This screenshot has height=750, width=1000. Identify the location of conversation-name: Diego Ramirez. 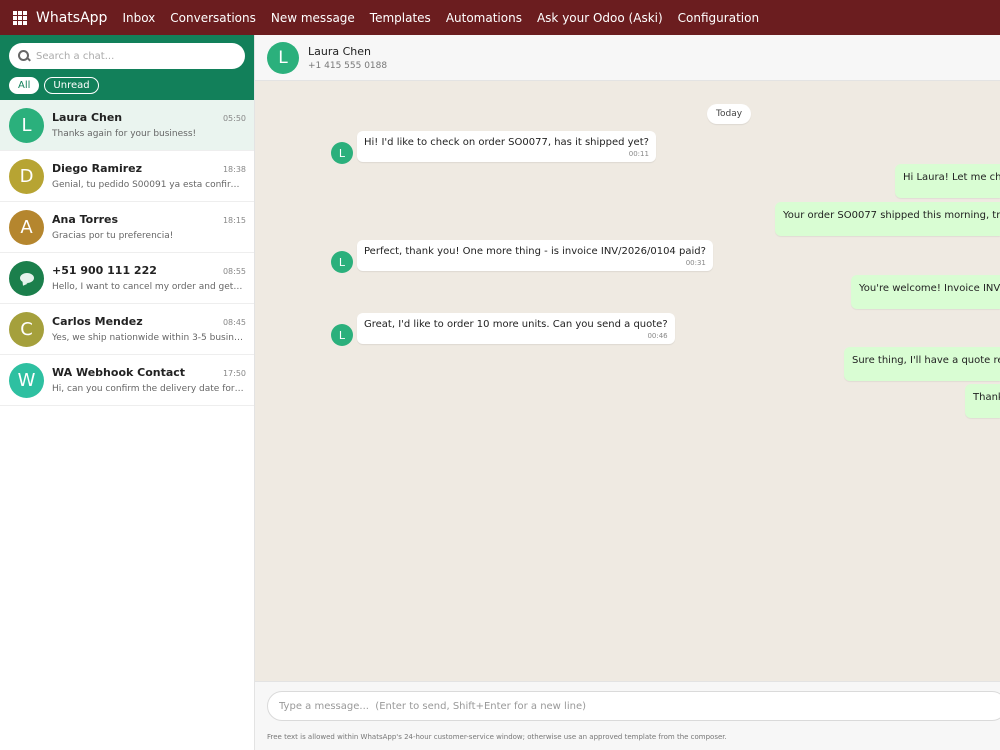
(97, 168).